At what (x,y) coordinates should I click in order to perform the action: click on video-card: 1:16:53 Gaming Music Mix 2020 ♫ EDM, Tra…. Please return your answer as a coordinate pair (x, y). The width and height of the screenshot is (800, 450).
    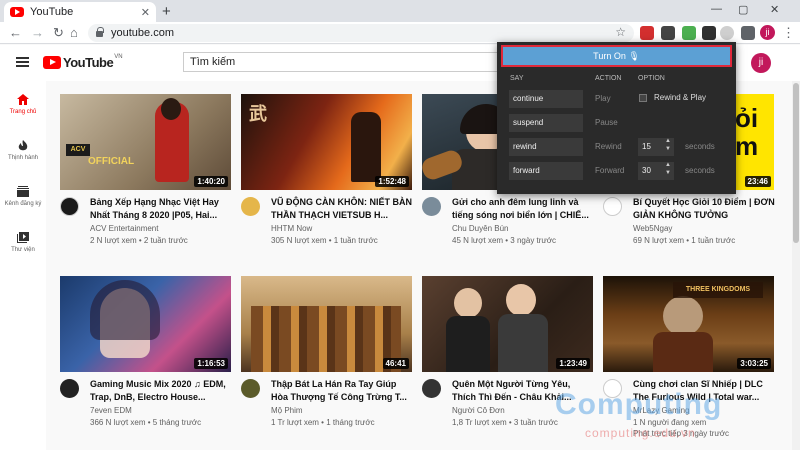
    Looking at the image, I should click on (145, 353).